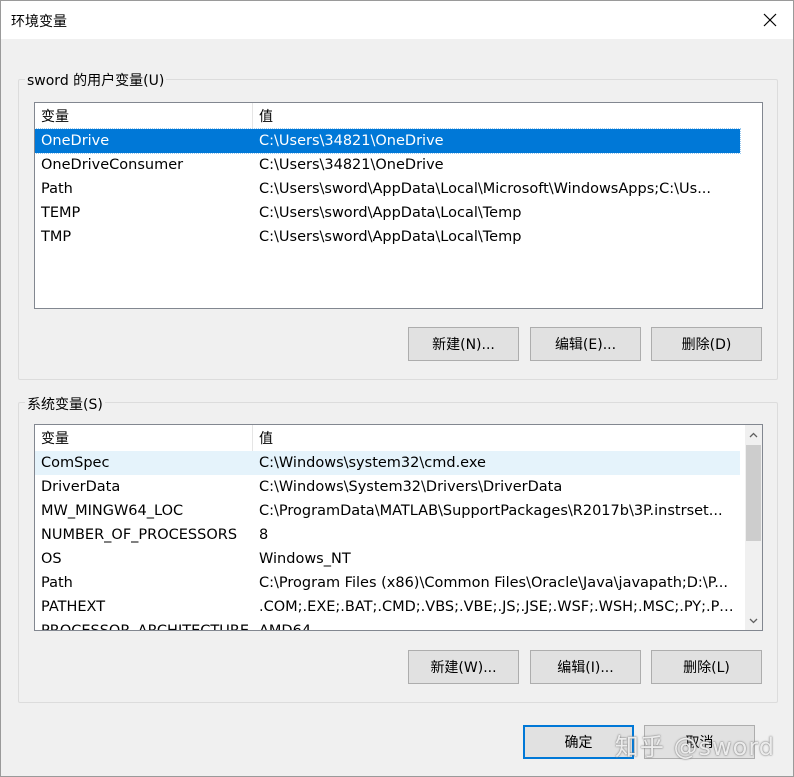 The height and width of the screenshot is (777, 794). What do you see at coordinates (81, 487) in the screenshot?
I see `variable-name: DriverData` at bounding box center [81, 487].